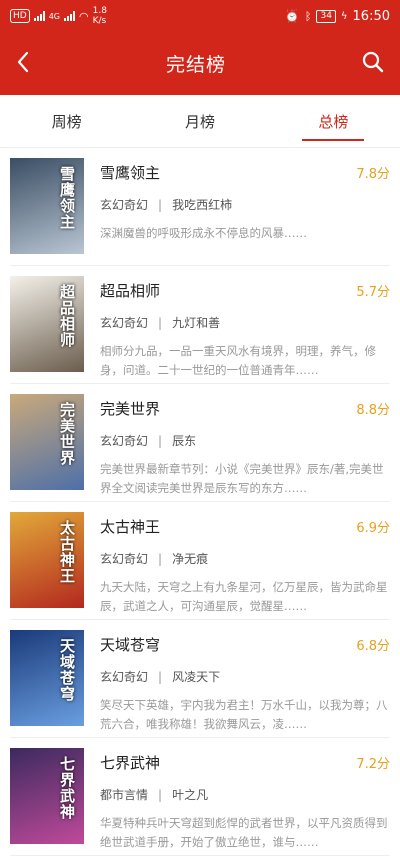  Describe the element at coordinates (54, 16) in the screenshot. I see `network-type: 4G` at that location.